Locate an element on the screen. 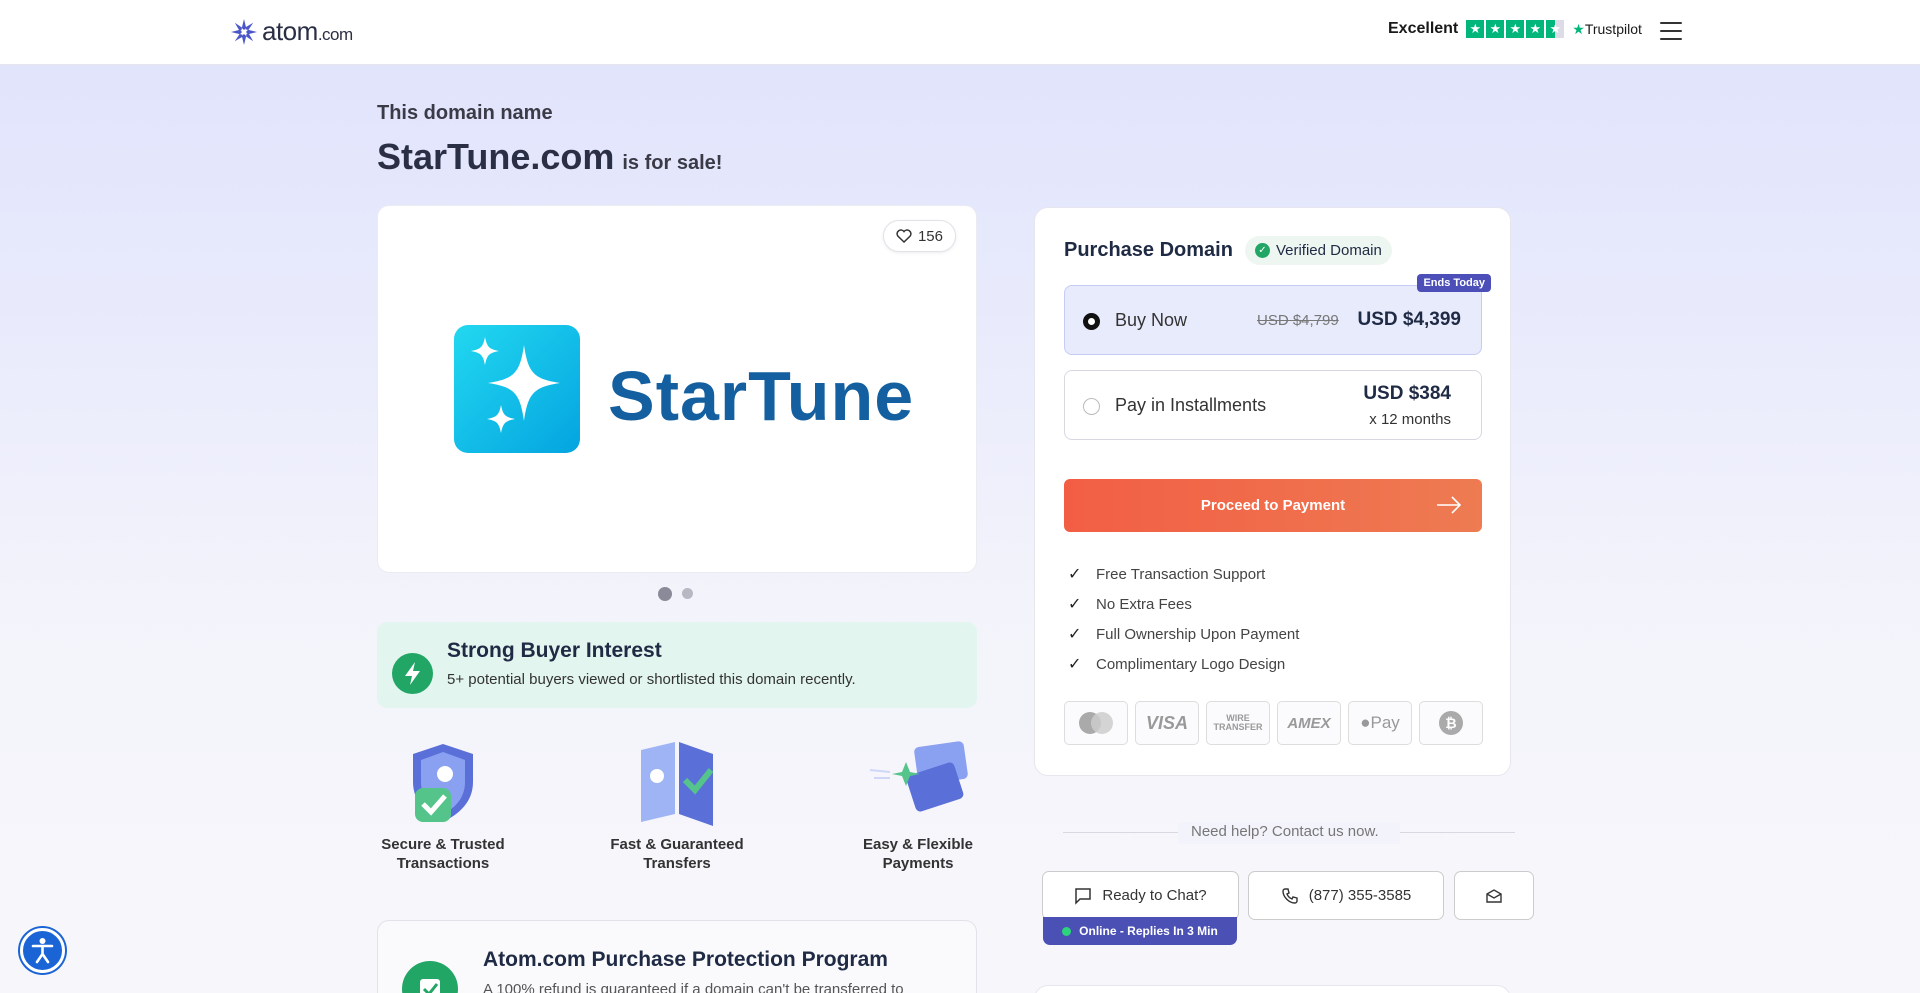 The width and height of the screenshot is (1920, 993). atom-logo: atom.com is located at coordinates (291, 31).